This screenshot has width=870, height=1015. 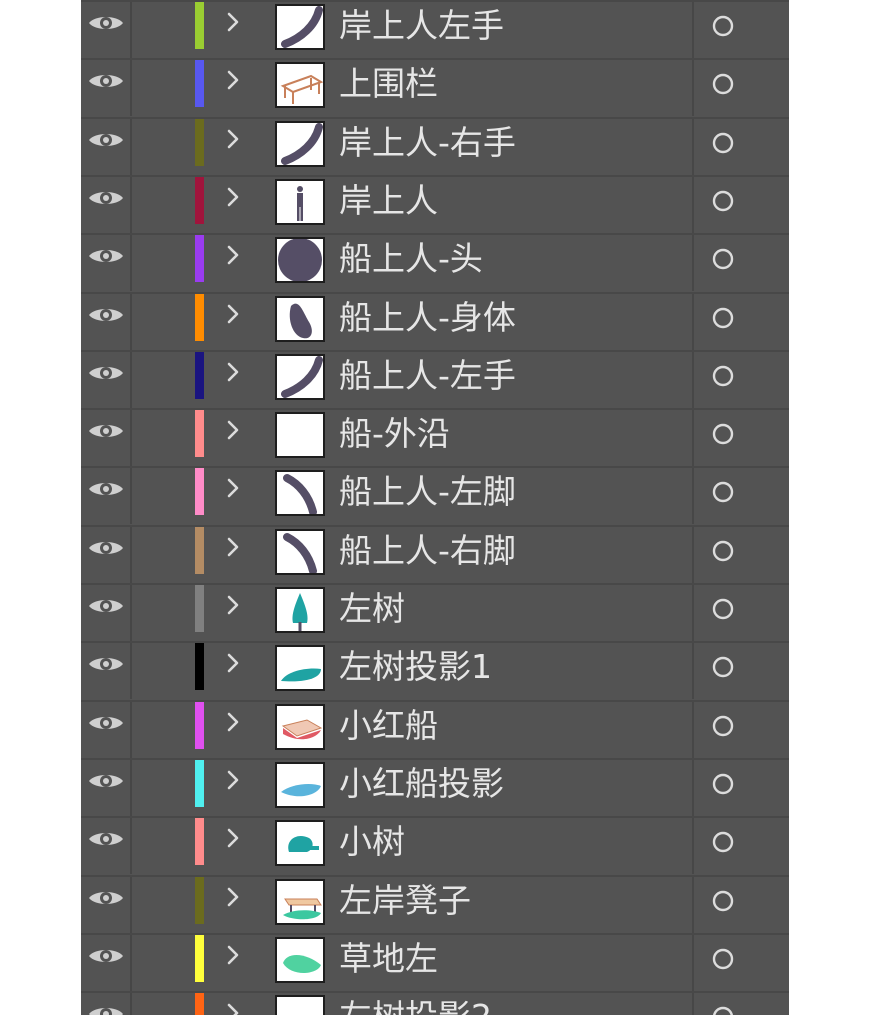 I want to click on layer-name: 左岸凳子, so click(x=405, y=901).